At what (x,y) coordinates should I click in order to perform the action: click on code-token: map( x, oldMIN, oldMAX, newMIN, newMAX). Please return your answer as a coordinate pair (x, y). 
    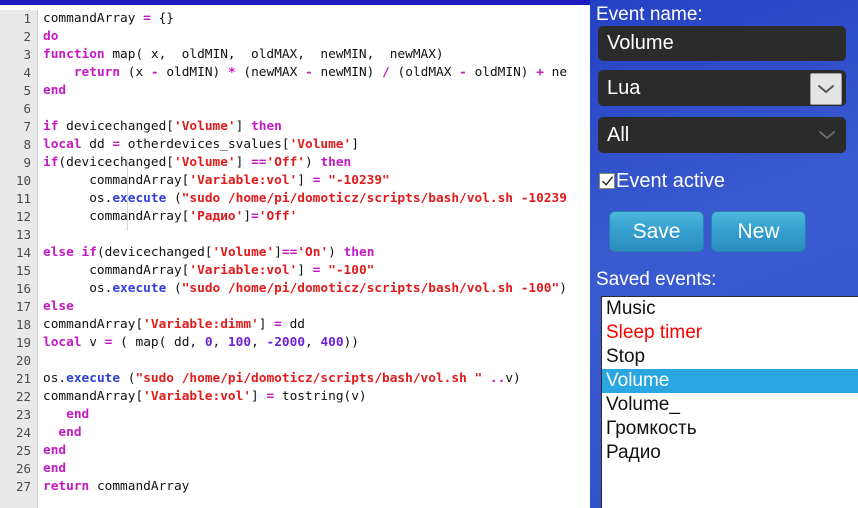
    Looking at the image, I should click on (274, 54).